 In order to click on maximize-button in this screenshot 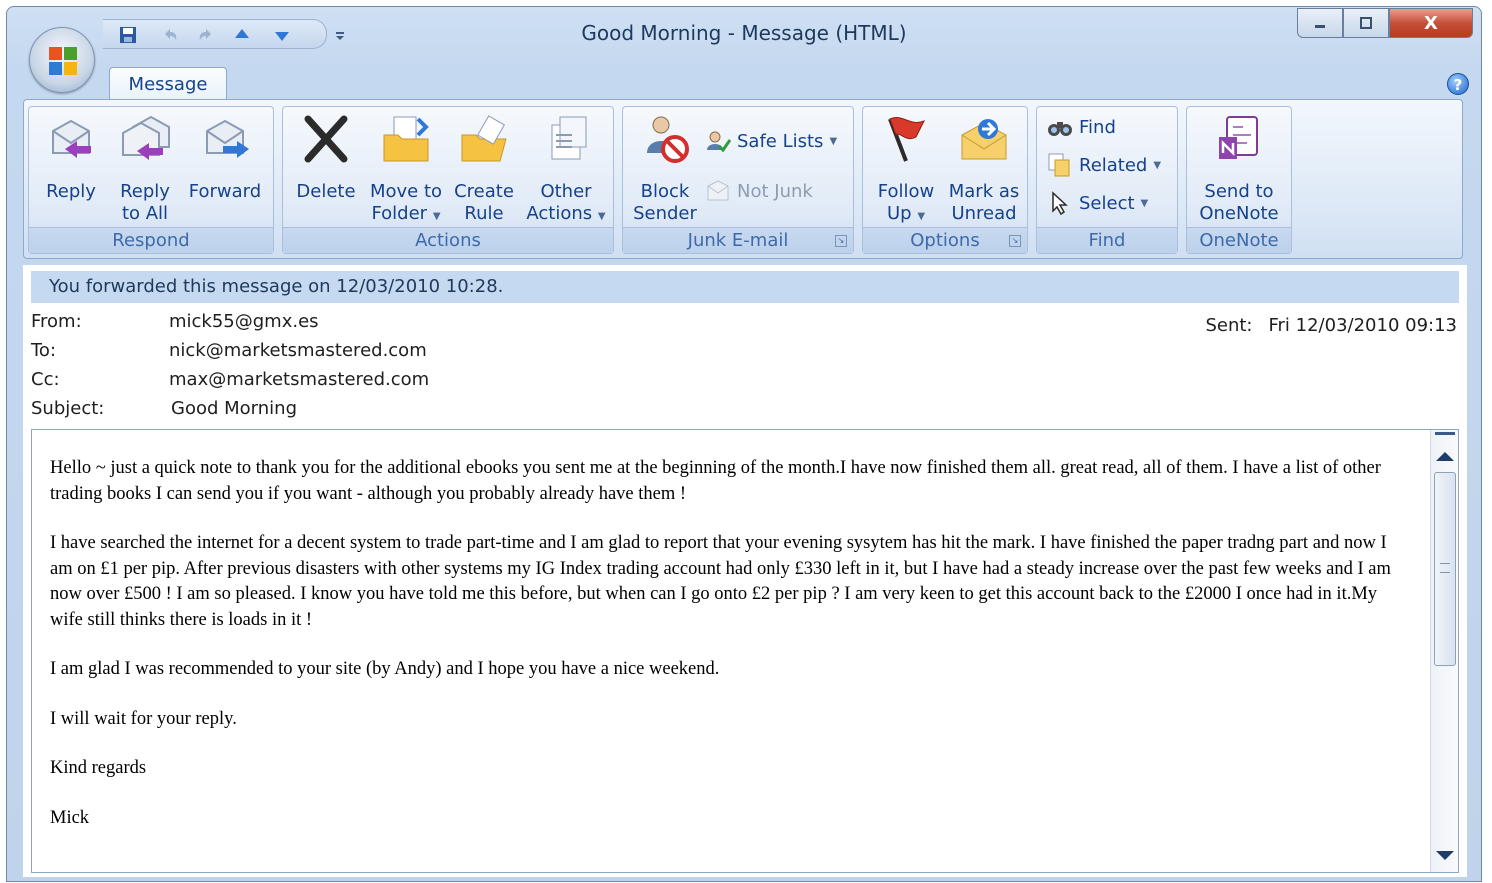, I will do `click(1366, 23)`.